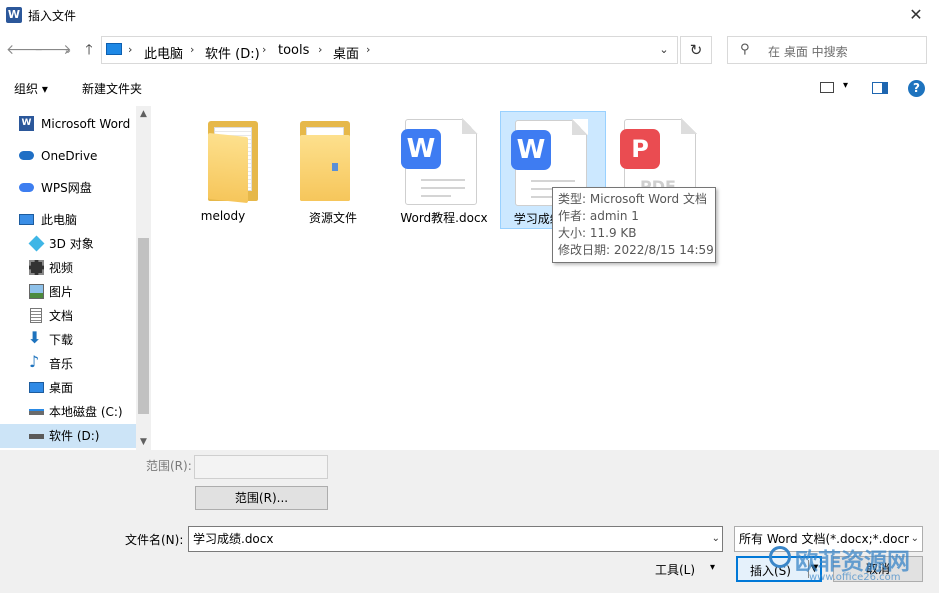 The height and width of the screenshot is (593, 939). I want to click on sidebar-item-label: WPS网盘, so click(66, 188).